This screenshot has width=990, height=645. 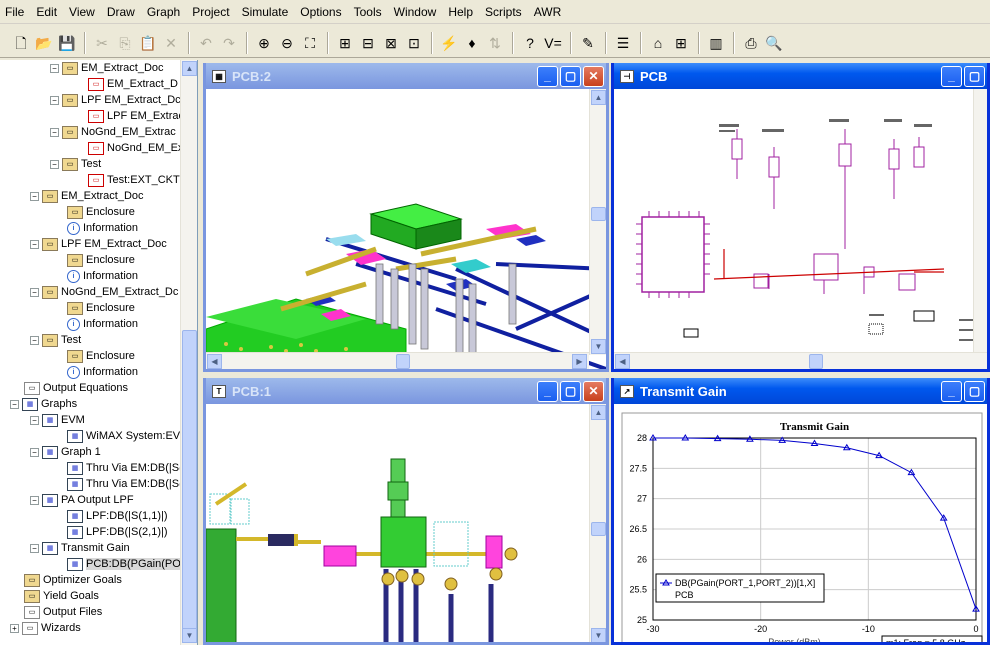 What do you see at coordinates (44, 43) in the screenshot?
I see `open-icon: 📂` at bounding box center [44, 43].